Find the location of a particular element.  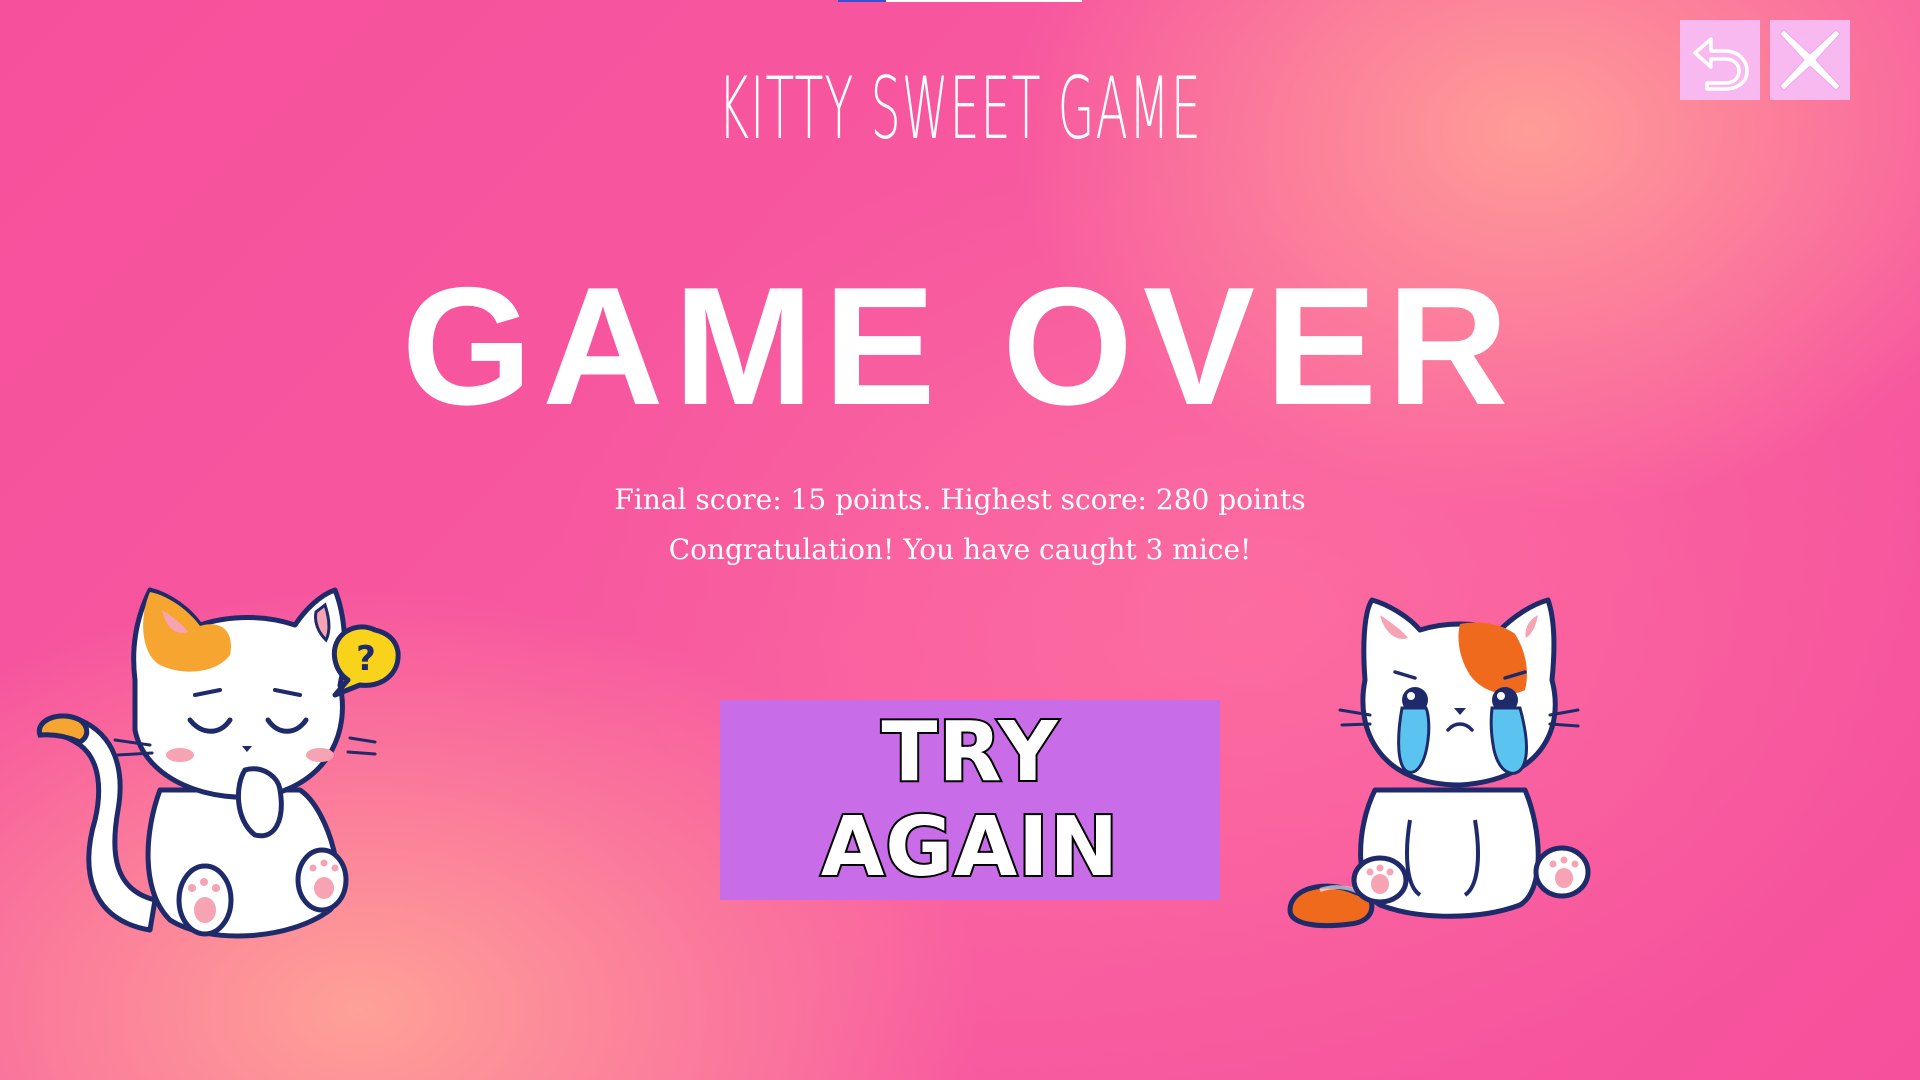

try-again-button: TRY AGAIN is located at coordinates (970, 800).